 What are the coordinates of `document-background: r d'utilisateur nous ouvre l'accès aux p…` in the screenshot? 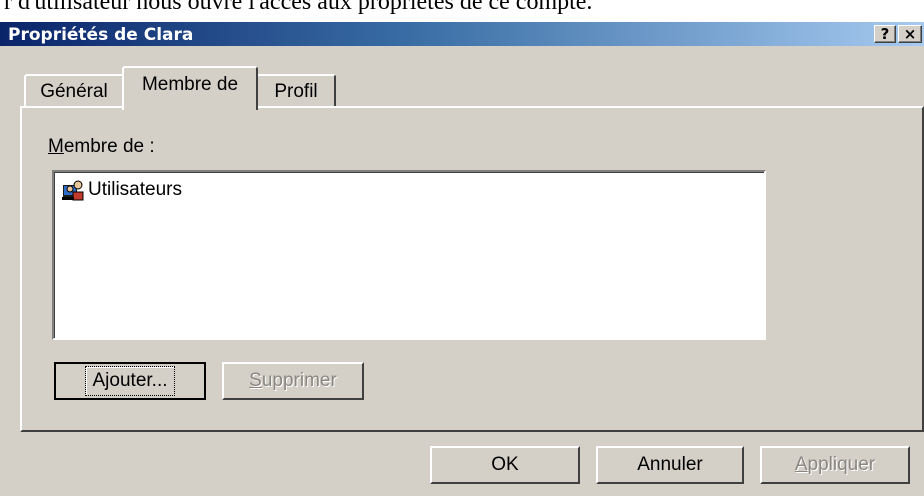 It's located at (462, 11).